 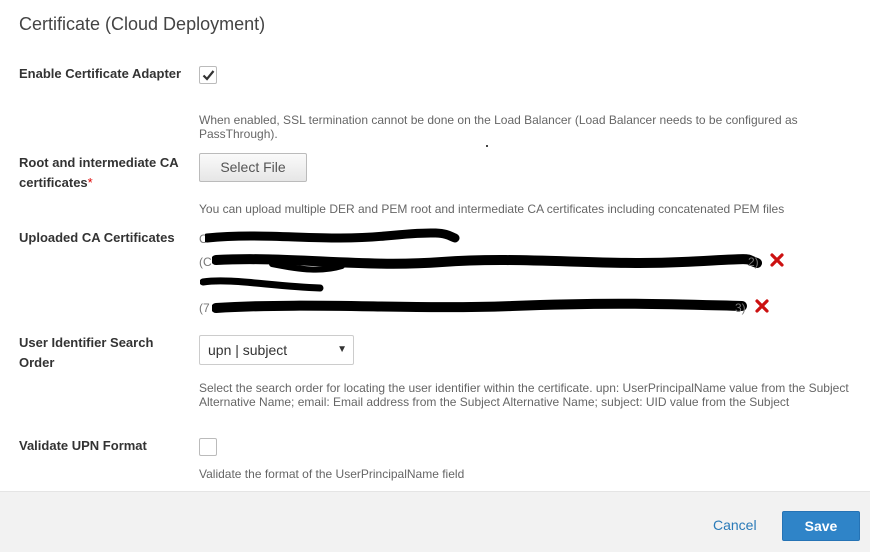 What do you see at coordinates (83, 445) in the screenshot?
I see `validate-upn-label: Validate UPN Format` at bounding box center [83, 445].